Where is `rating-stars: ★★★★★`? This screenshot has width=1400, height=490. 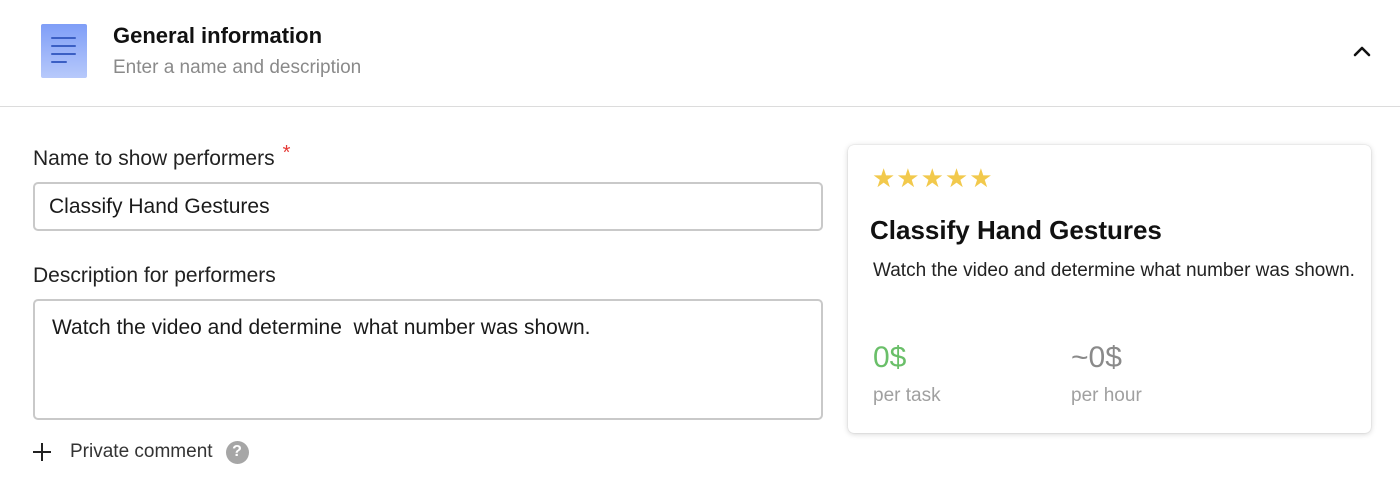
rating-stars: ★★★★★ is located at coordinates (933, 178).